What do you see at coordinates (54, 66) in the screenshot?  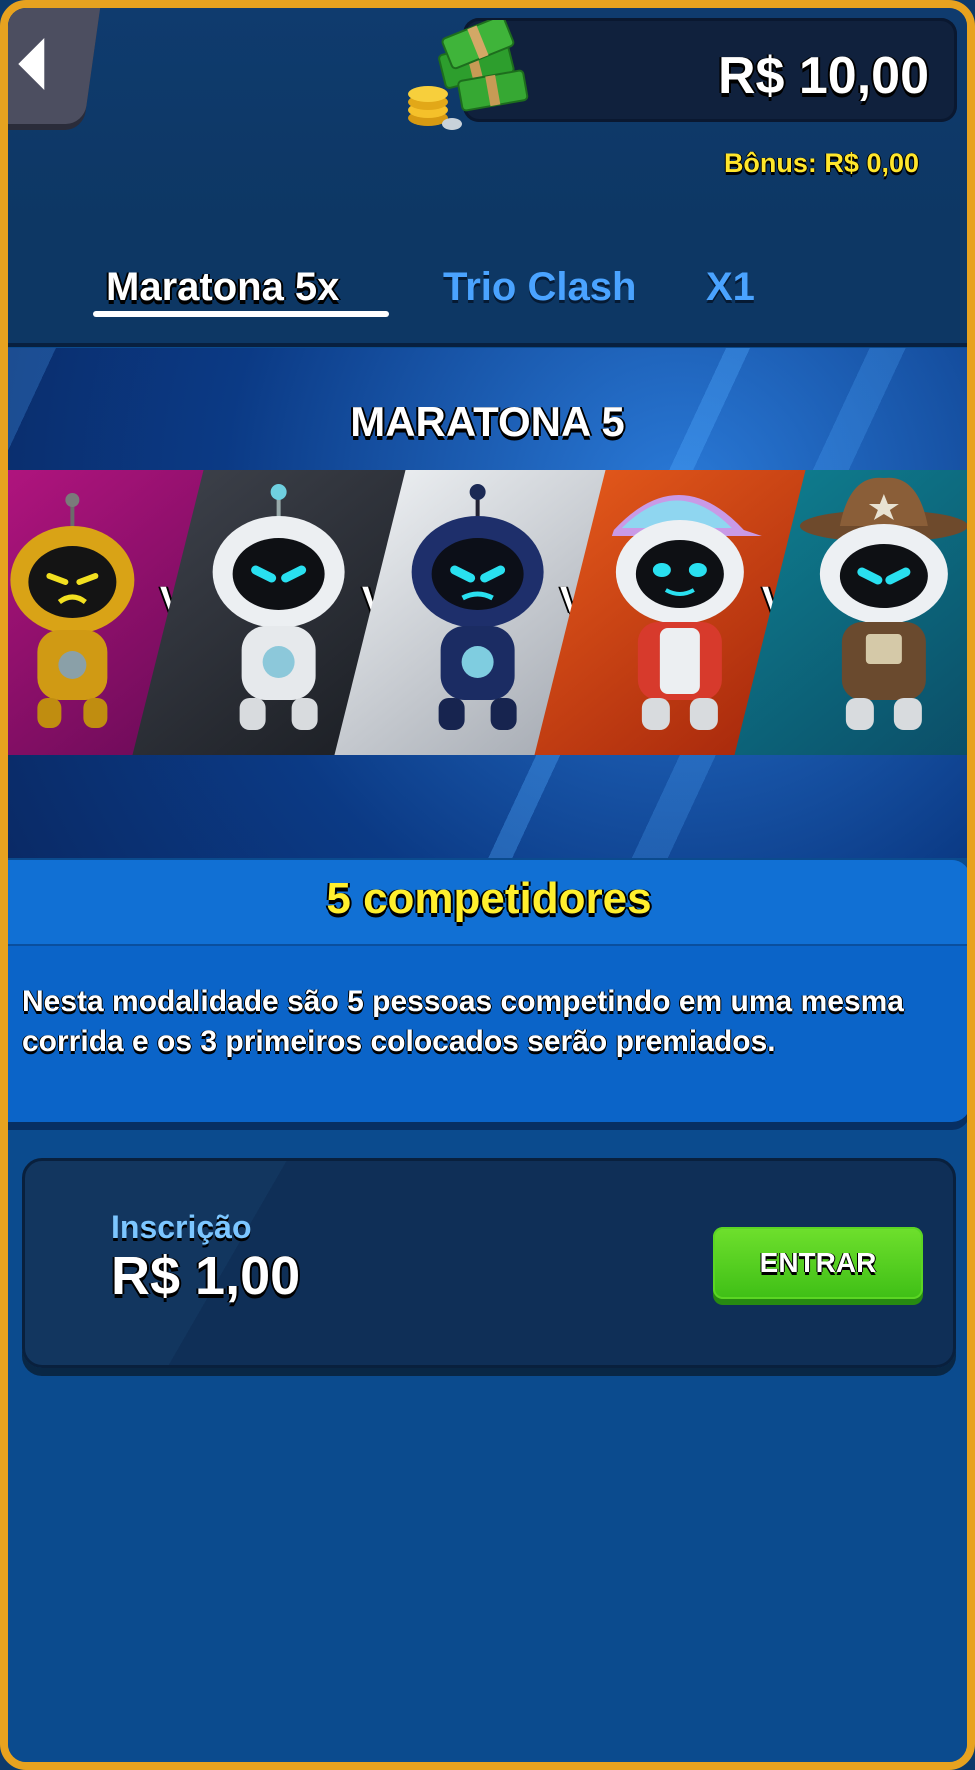 I see `back-button` at bounding box center [54, 66].